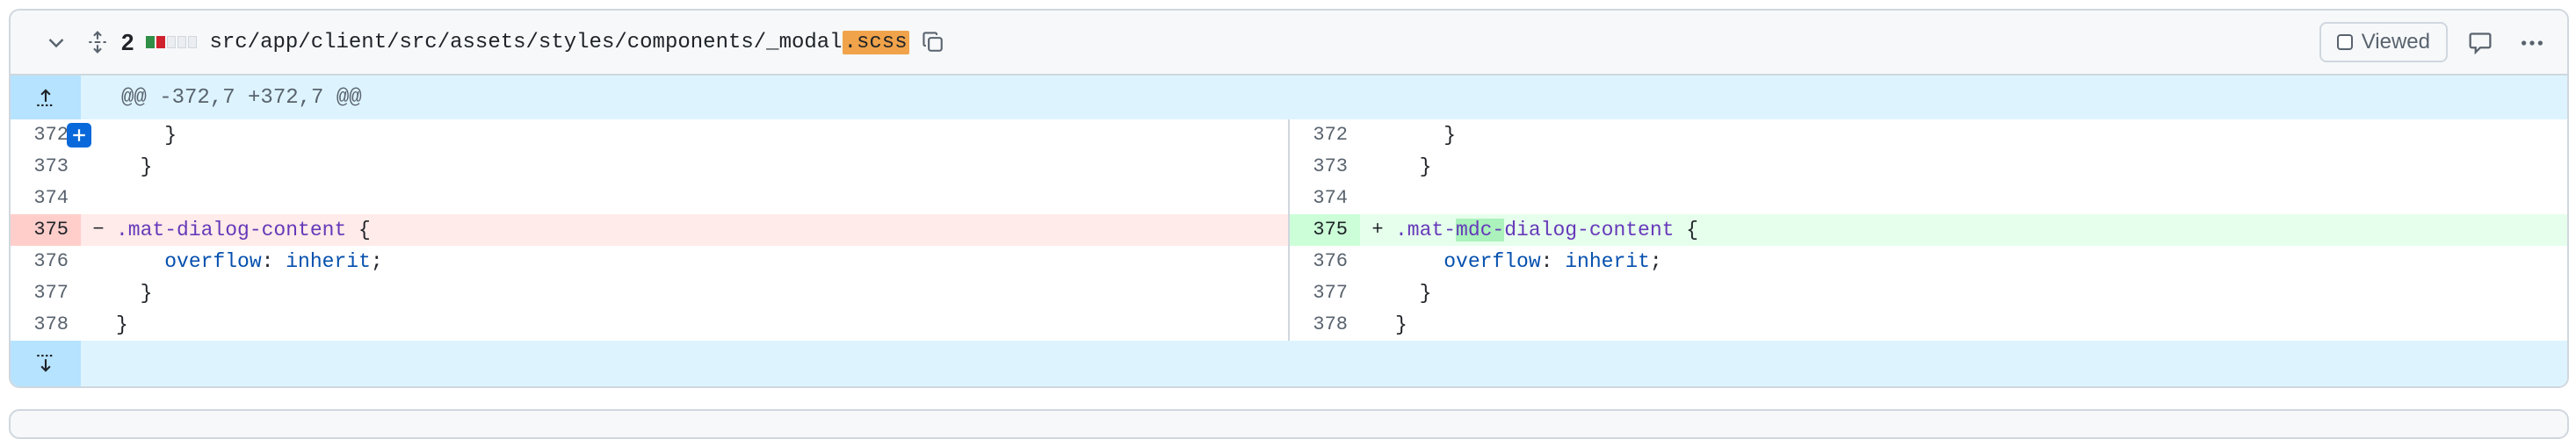  I want to click on deletion-marker: −, so click(98, 230).